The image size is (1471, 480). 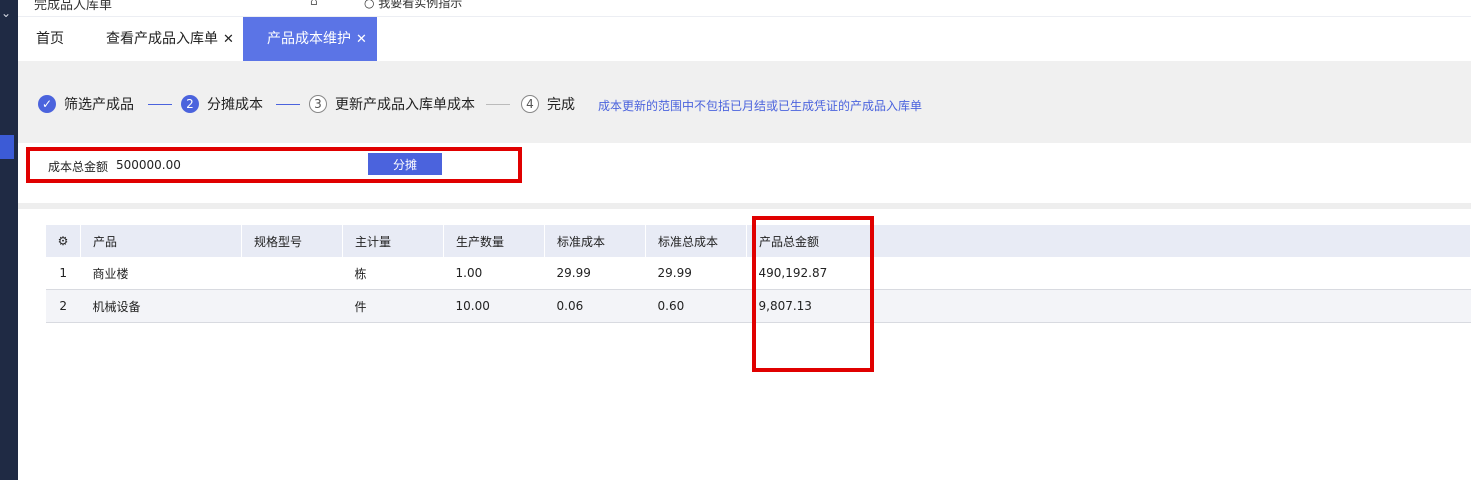 I want to click on chevron-down-icon: ⌄, so click(x=6, y=13).